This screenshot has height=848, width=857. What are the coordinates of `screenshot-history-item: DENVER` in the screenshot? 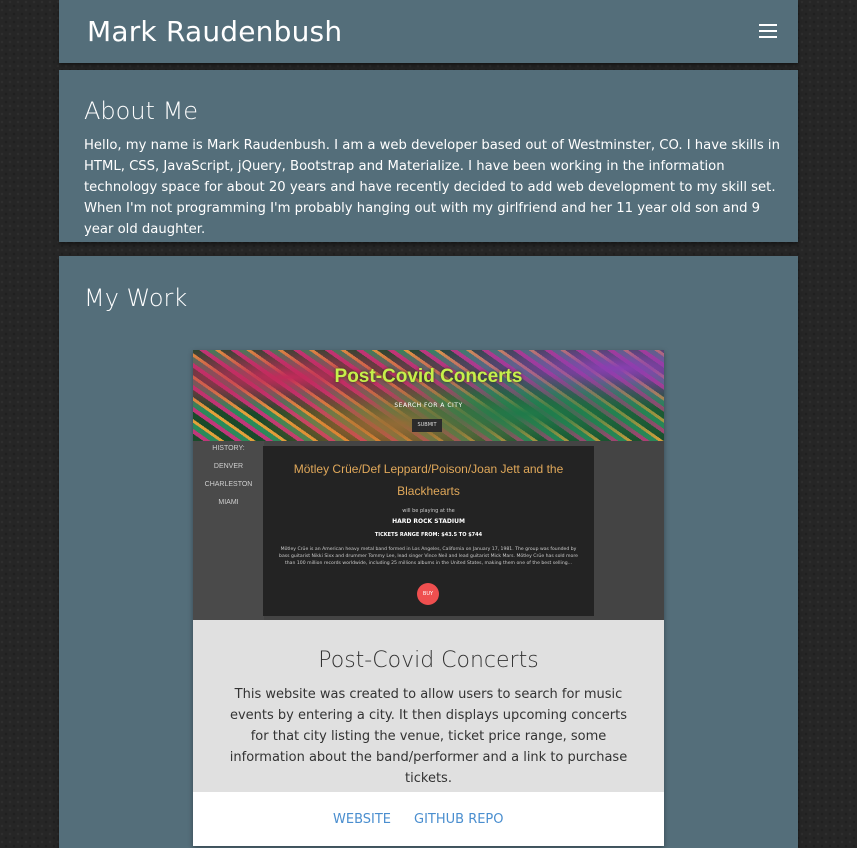 It's located at (228, 466).